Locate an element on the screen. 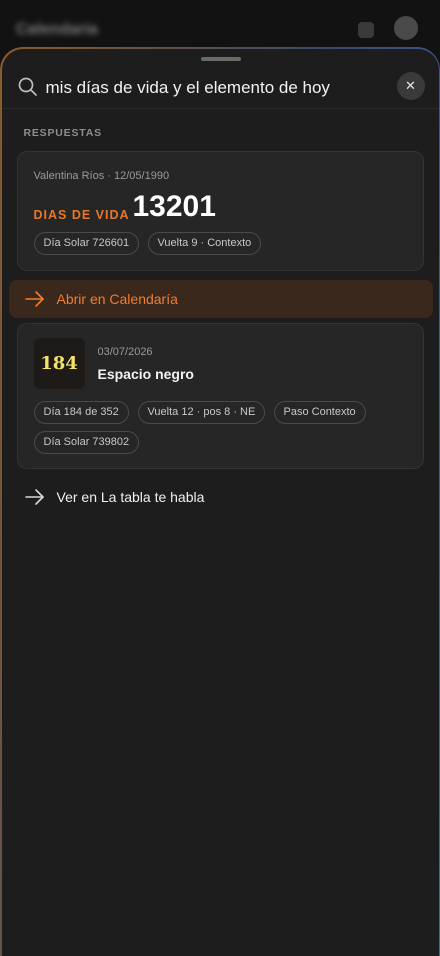  chip-step: Paso Contexto is located at coordinates (319, 412).